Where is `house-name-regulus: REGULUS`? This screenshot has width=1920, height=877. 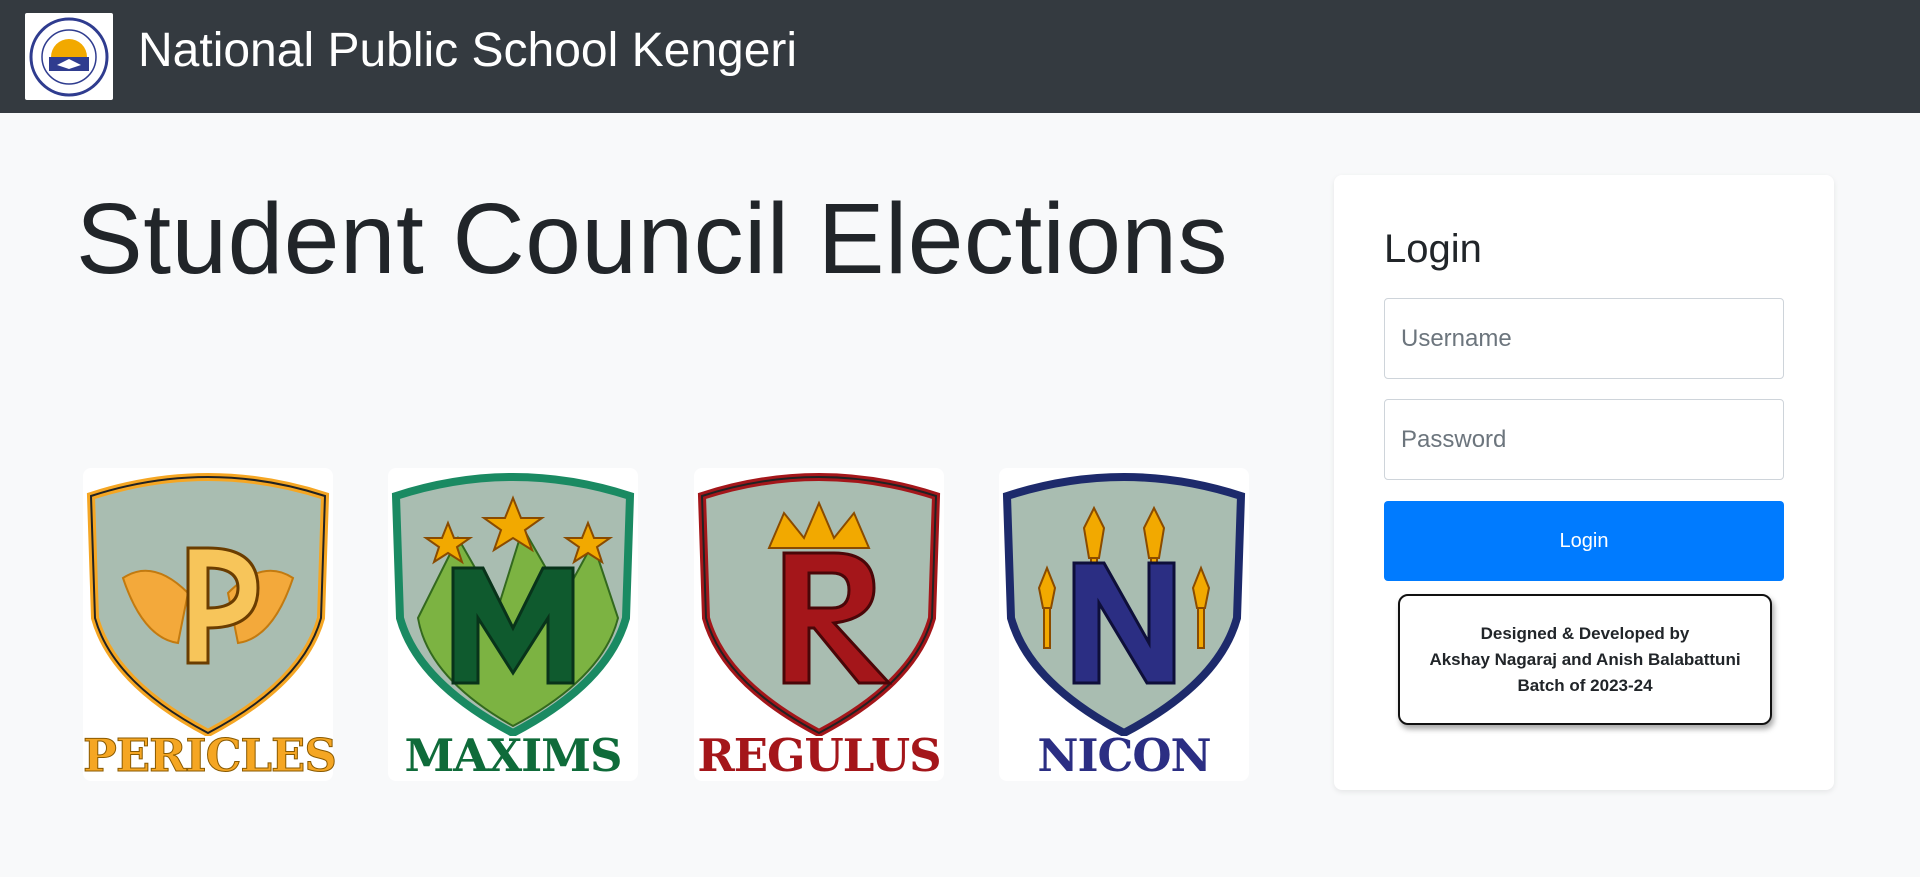
house-name-regulus: REGULUS is located at coordinates (819, 755).